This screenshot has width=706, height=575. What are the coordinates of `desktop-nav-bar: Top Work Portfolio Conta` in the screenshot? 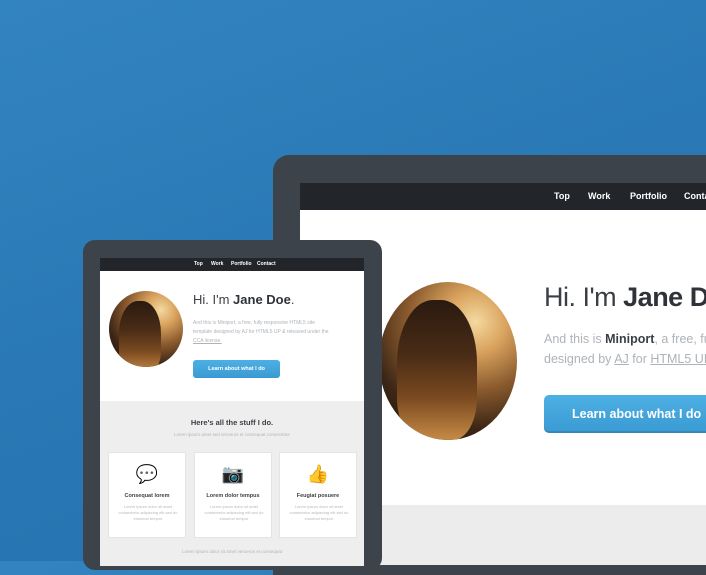 It's located at (503, 196).